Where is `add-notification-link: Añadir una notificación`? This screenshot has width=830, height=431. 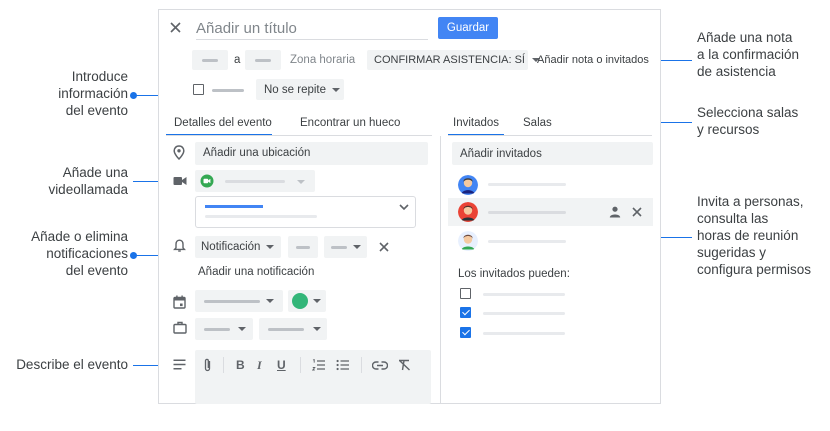
add-notification-link: Añadir una notificación is located at coordinates (256, 272).